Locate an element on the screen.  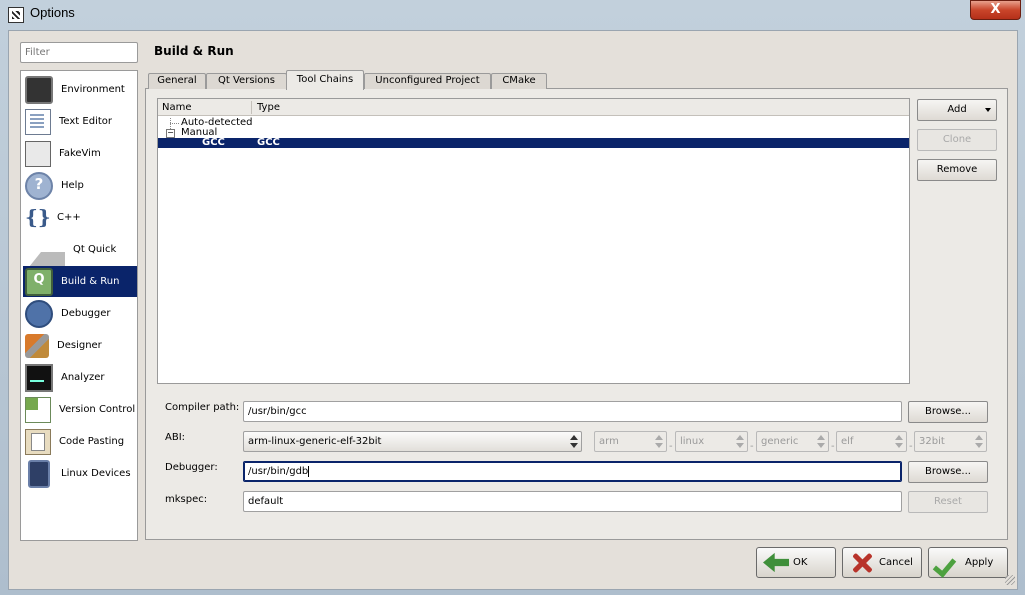
abi-flavor-select: generic is located at coordinates (792, 441).